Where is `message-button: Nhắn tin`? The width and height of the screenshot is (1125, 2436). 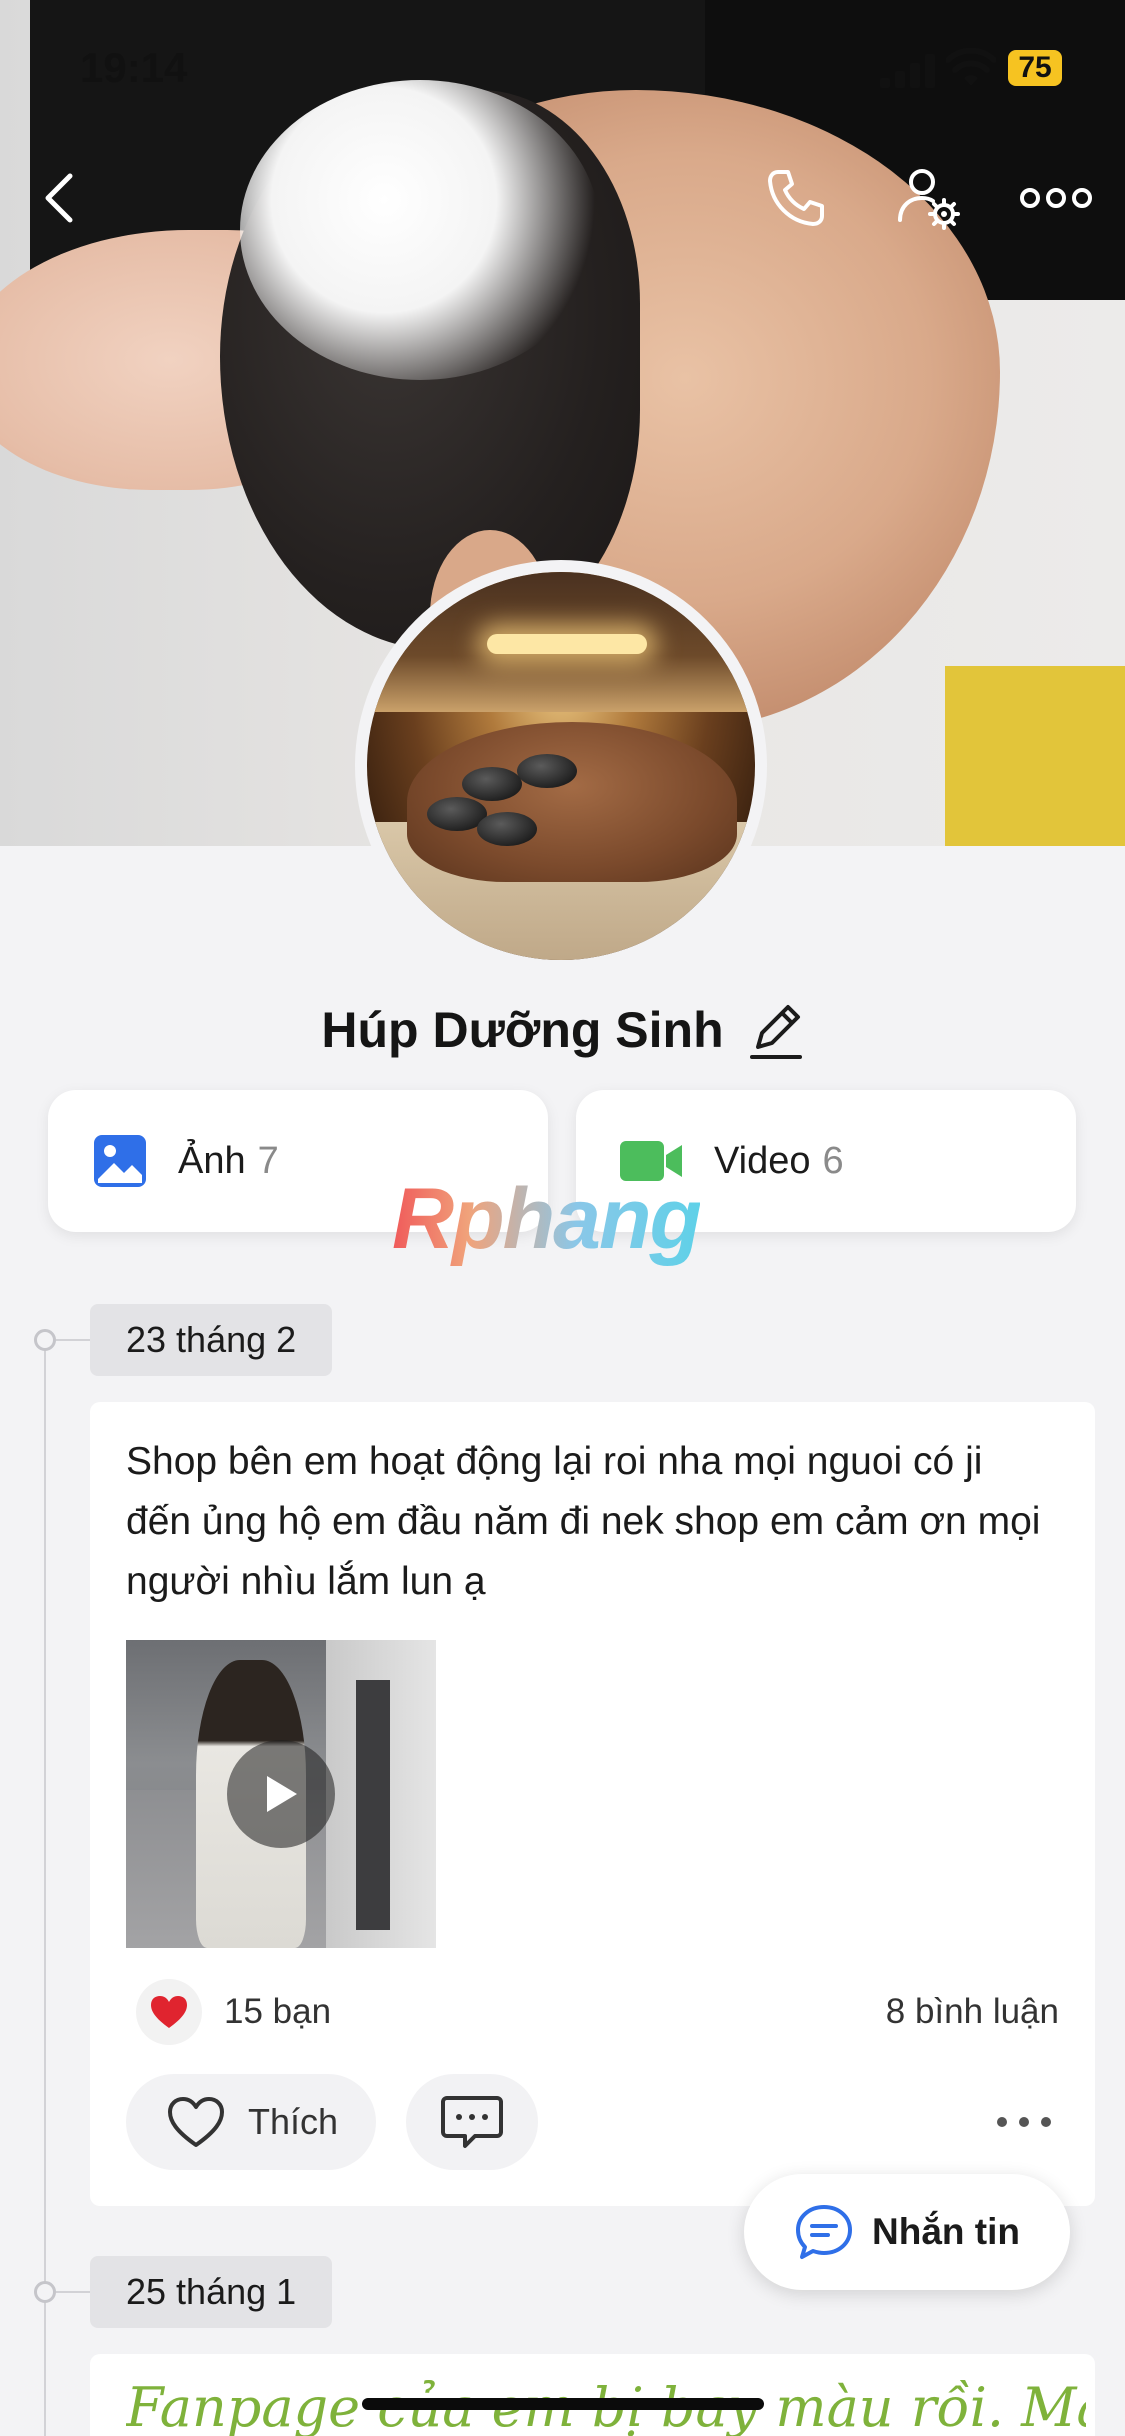 message-button: Nhắn tin is located at coordinates (907, 2232).